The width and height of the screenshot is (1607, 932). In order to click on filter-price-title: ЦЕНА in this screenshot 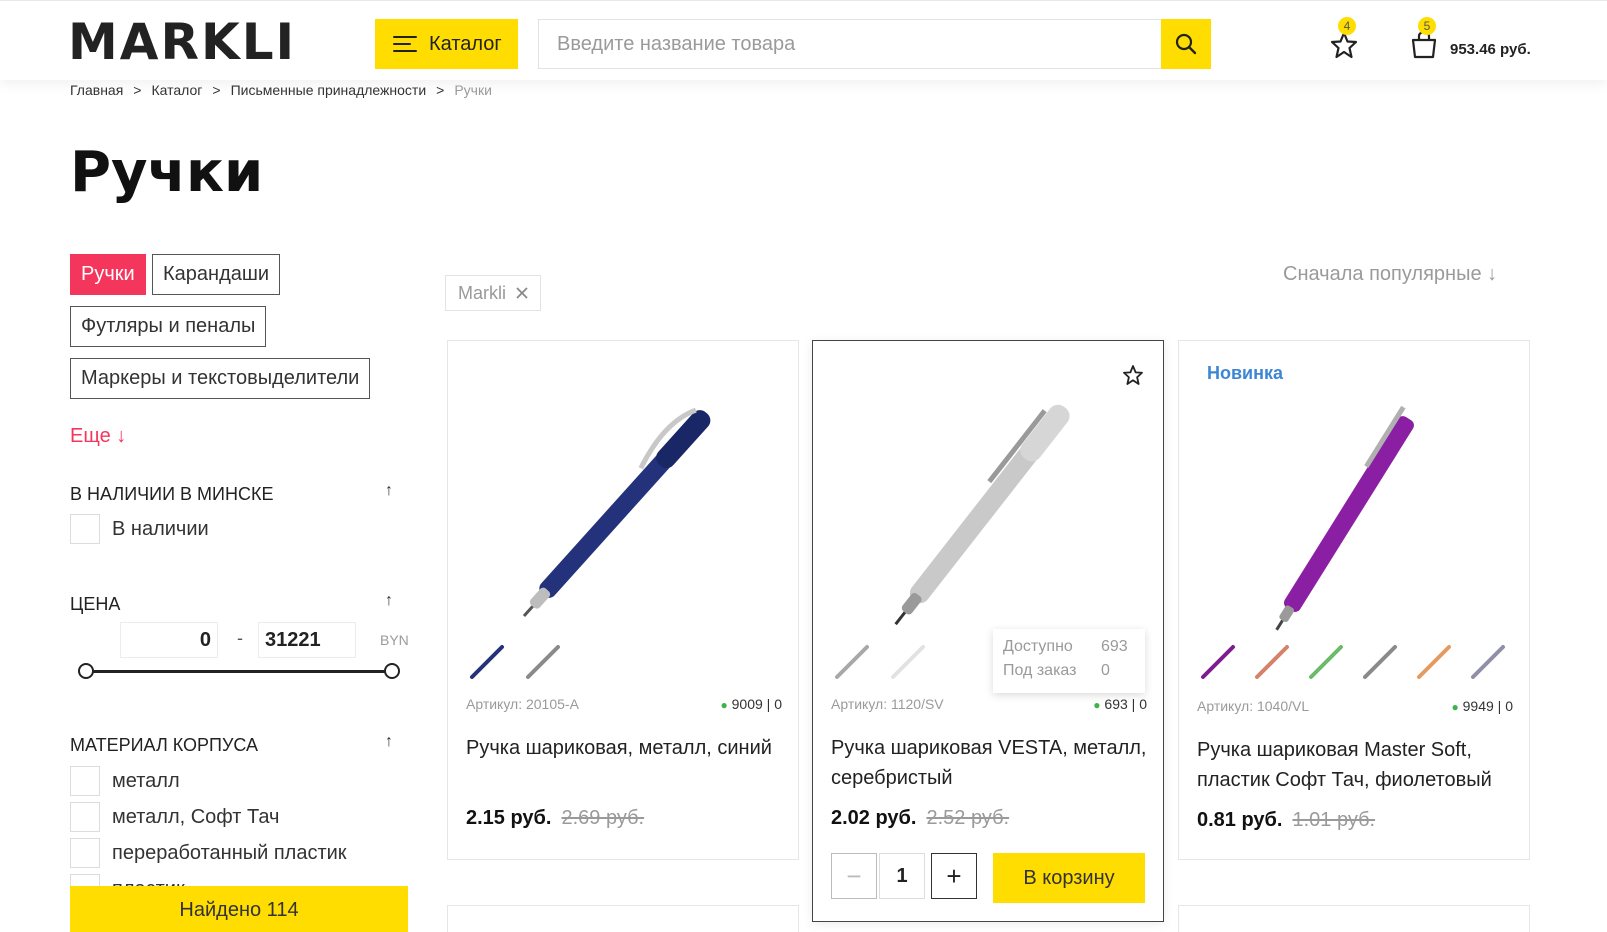, I will do `click(95, 604)`.